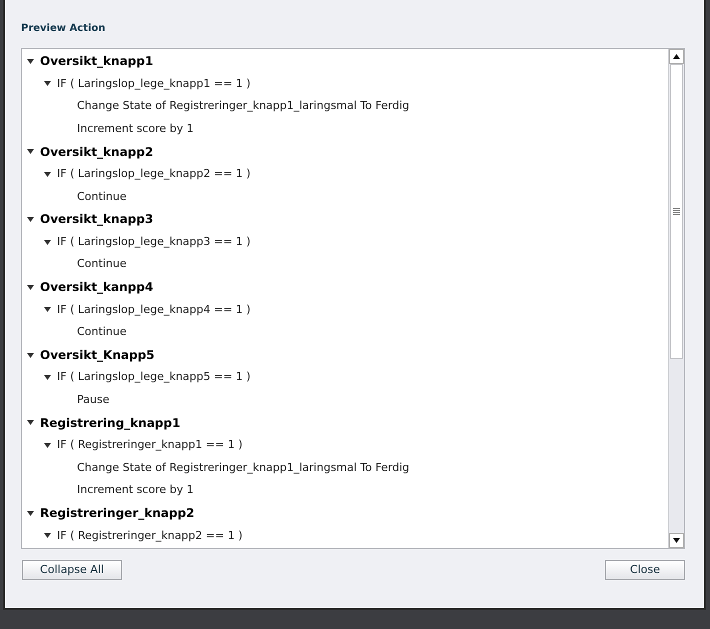  Describe the element at coordinates (117, 513) in the screenshot. I see `trigger-label: Registreringer_knapp2` at that location.